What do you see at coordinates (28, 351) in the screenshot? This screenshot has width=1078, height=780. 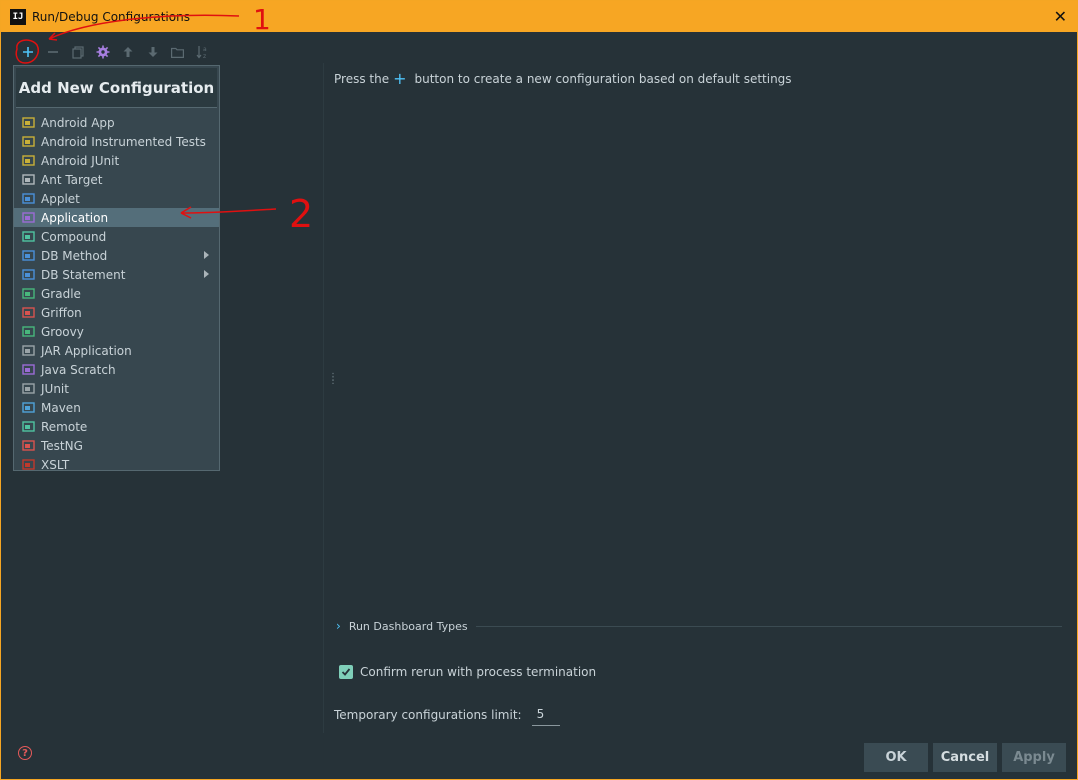 I see `jar-icon` at bounding box center [28, 351].